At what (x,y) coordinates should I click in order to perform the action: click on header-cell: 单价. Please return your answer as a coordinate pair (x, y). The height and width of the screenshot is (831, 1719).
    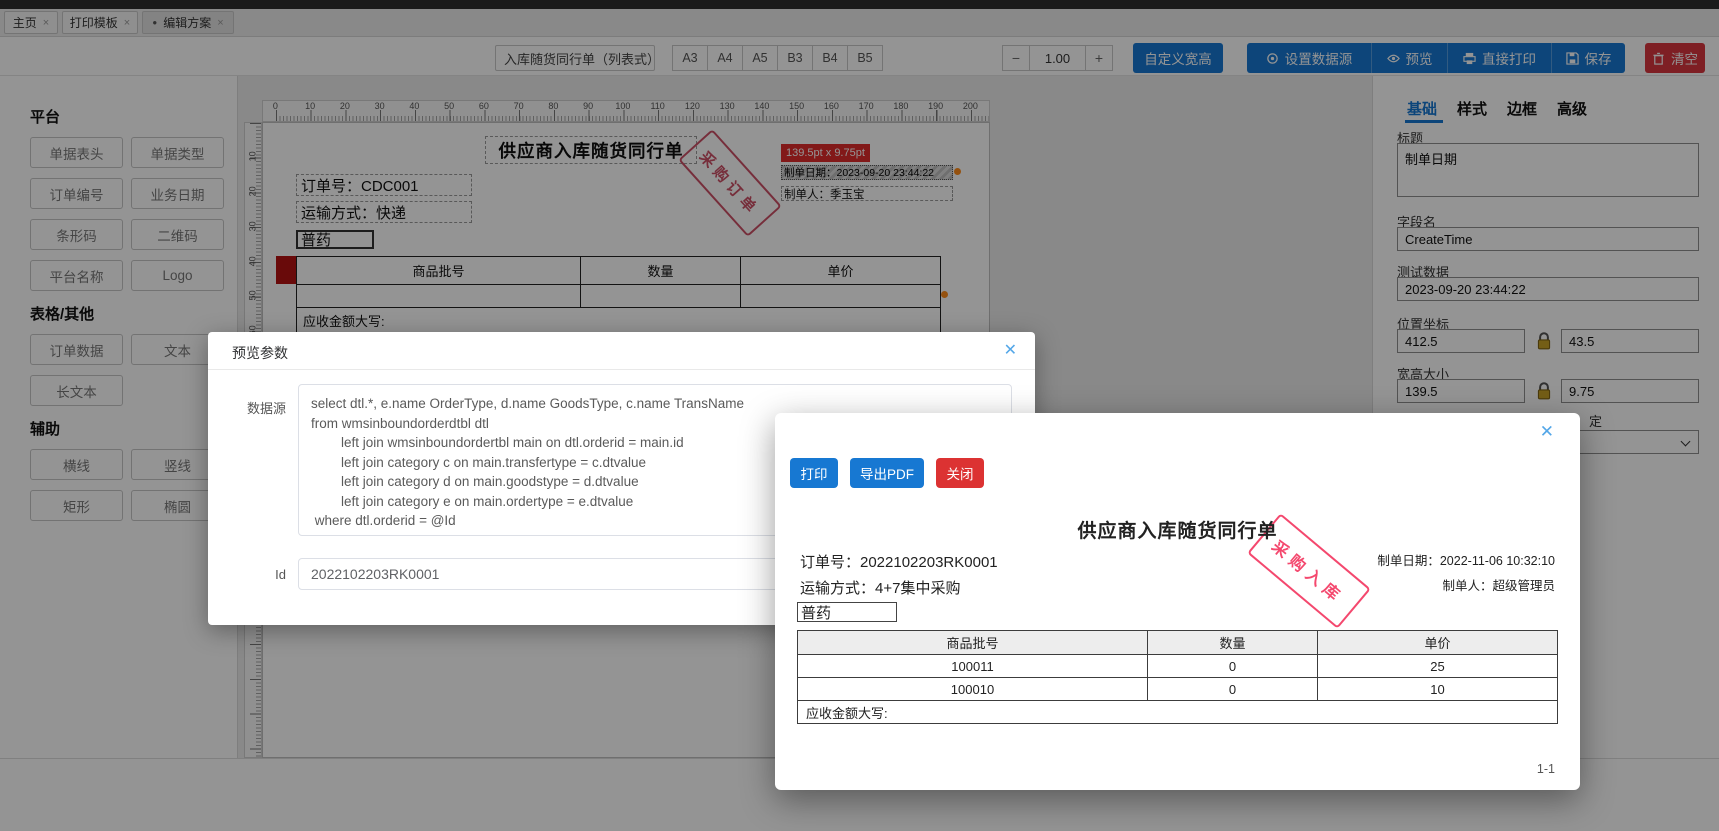
    Looking at the image, I should click on (1437, 642).